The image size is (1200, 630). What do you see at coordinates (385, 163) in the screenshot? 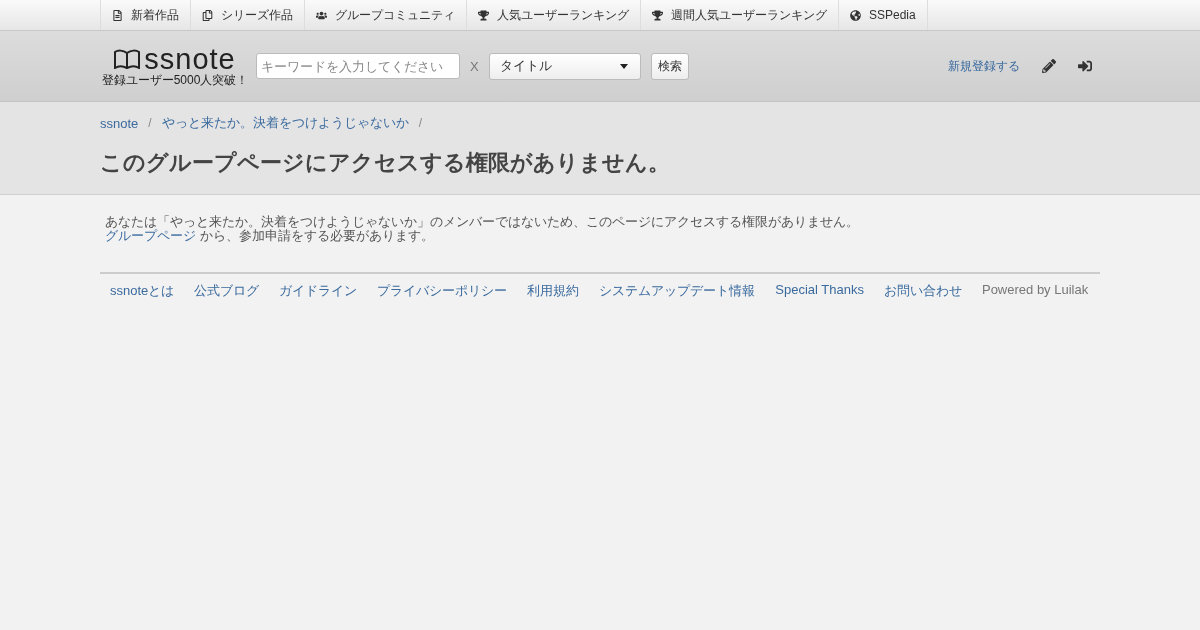
I see `page-title: このグループページにアクセスする権限がありません。` at bounding box center [385, 163].